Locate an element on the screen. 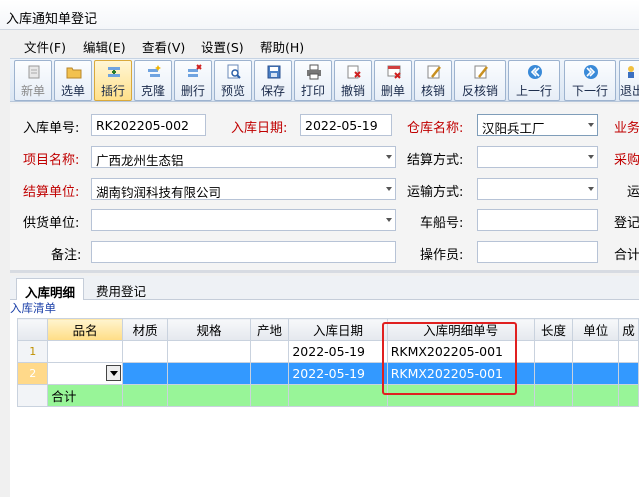 This screenshot has width=639, height=497. prev-row-button: 上一行 is located at coordinates (534, 80).